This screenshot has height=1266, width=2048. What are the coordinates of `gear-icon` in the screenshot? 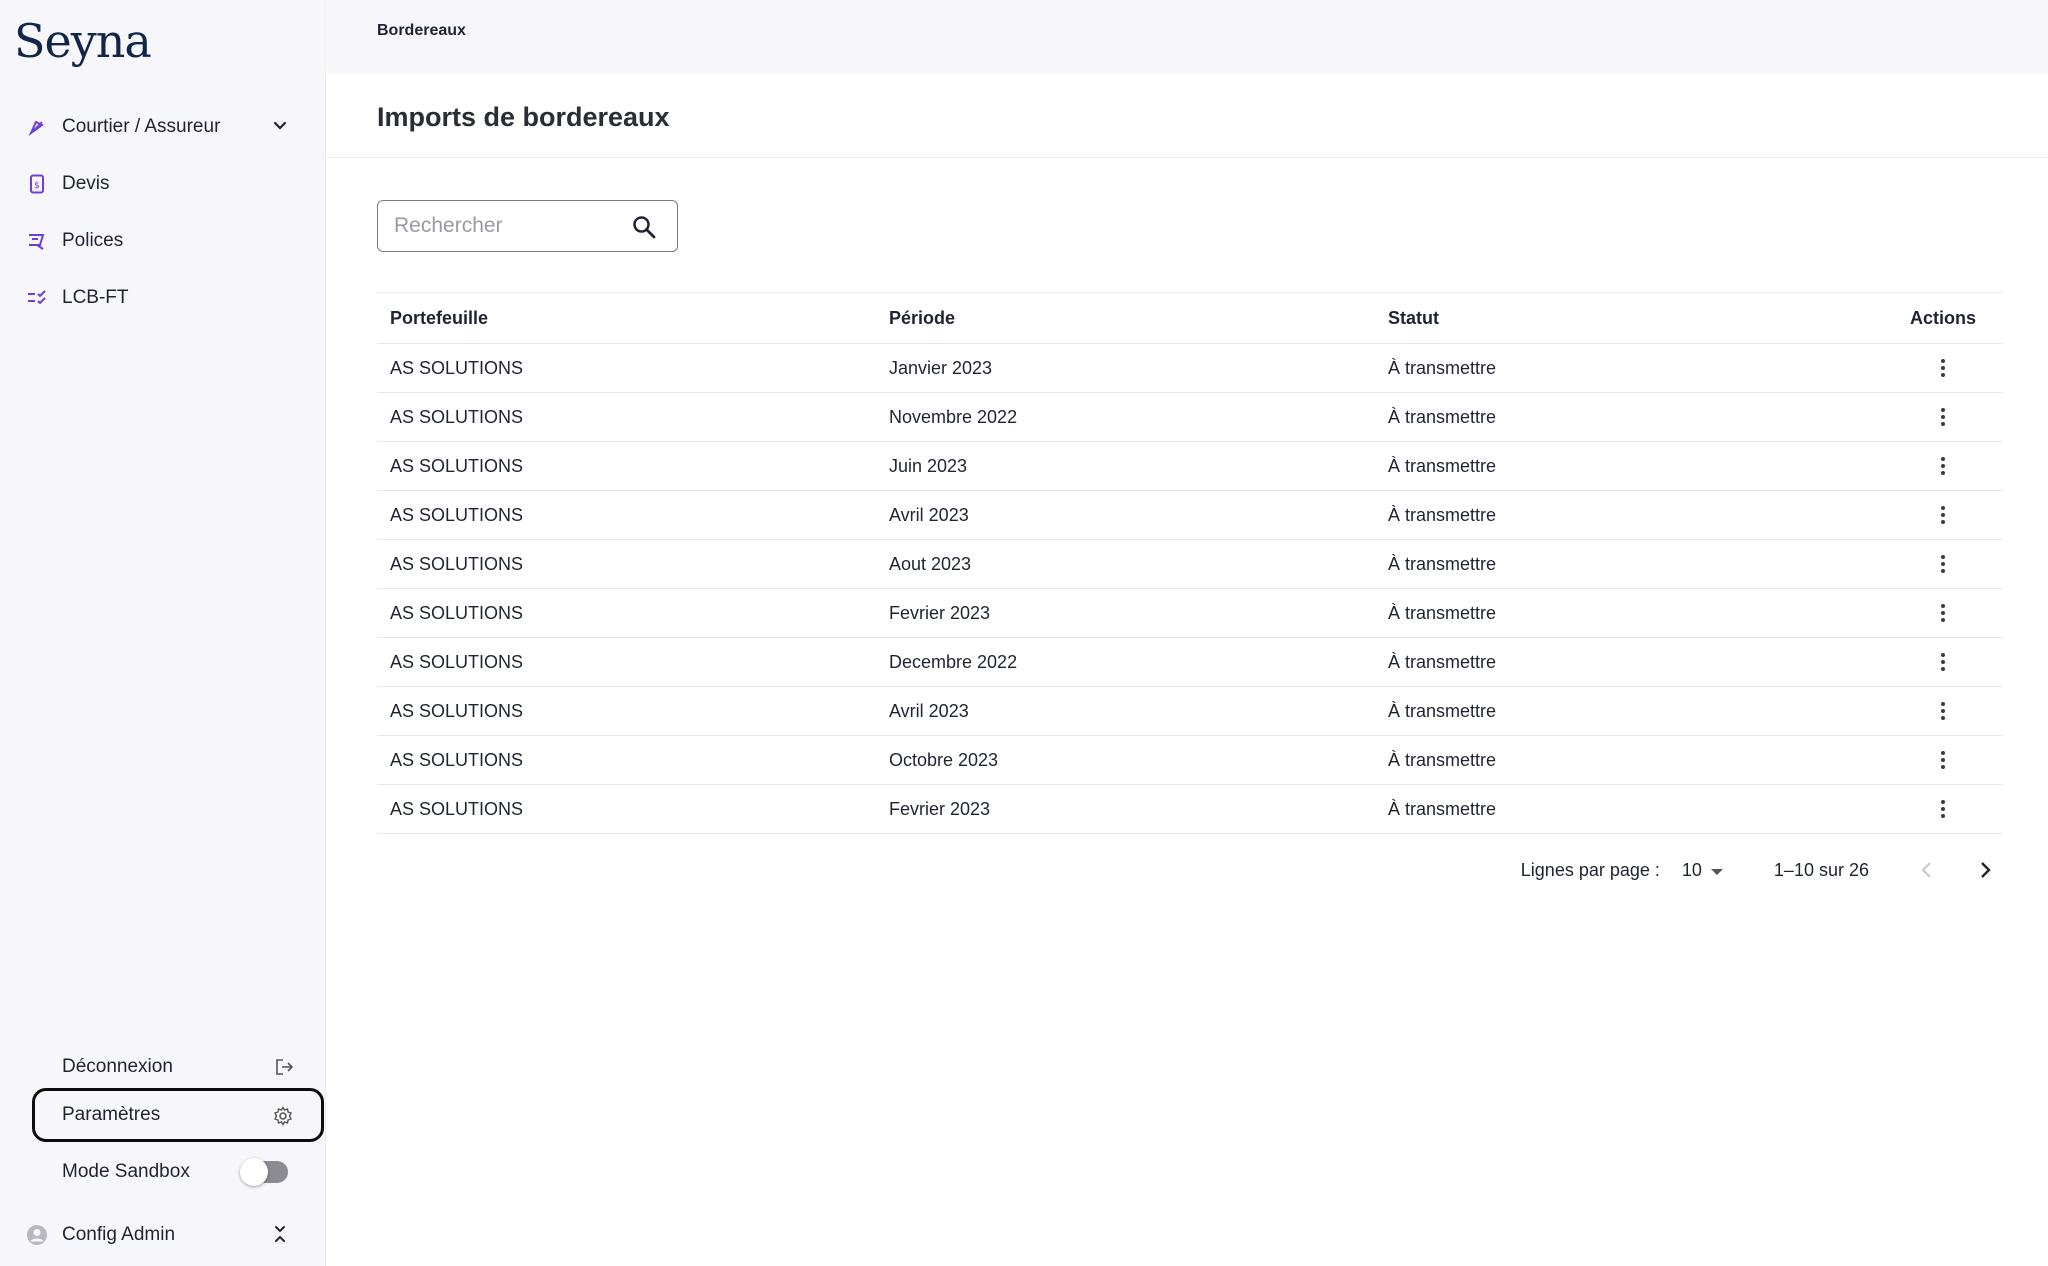 It's located at (283, 1118).